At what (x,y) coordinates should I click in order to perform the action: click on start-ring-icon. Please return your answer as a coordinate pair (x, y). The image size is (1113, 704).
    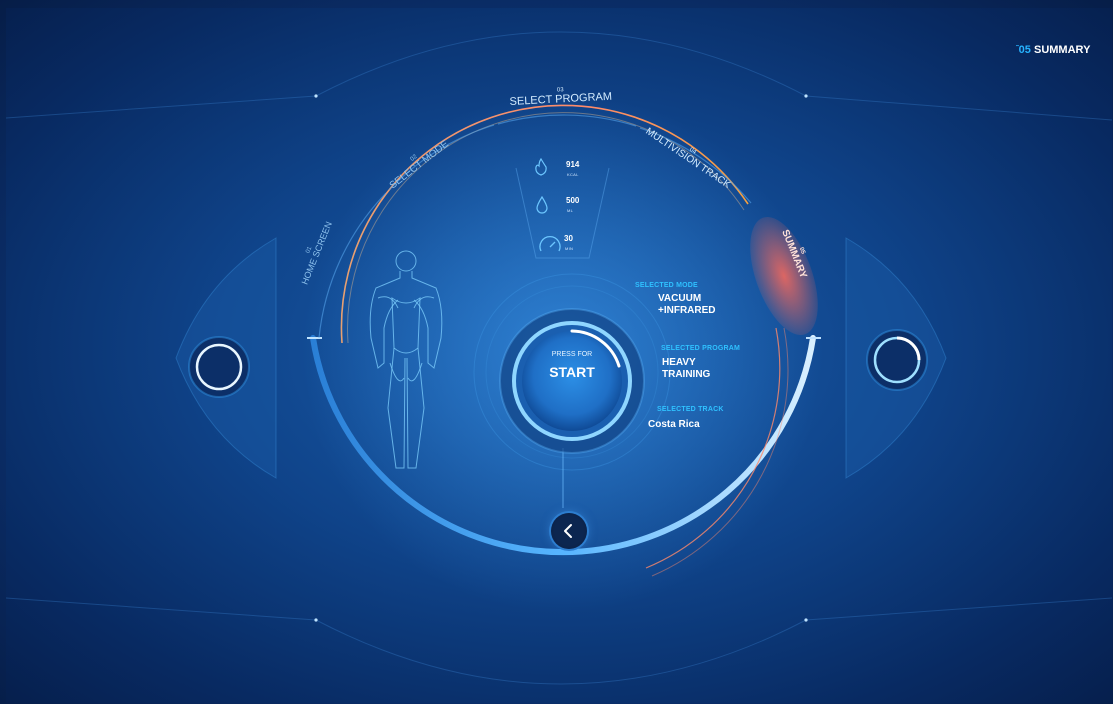
    Looking at the image, I should click on (572, 381).